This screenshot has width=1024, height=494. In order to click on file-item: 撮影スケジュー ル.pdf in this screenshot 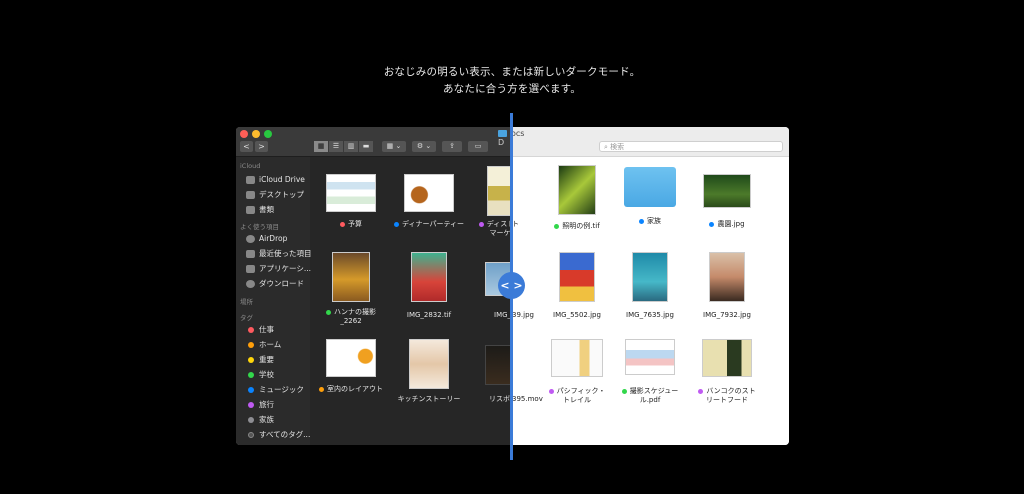, I will do `click(650, 372)`.